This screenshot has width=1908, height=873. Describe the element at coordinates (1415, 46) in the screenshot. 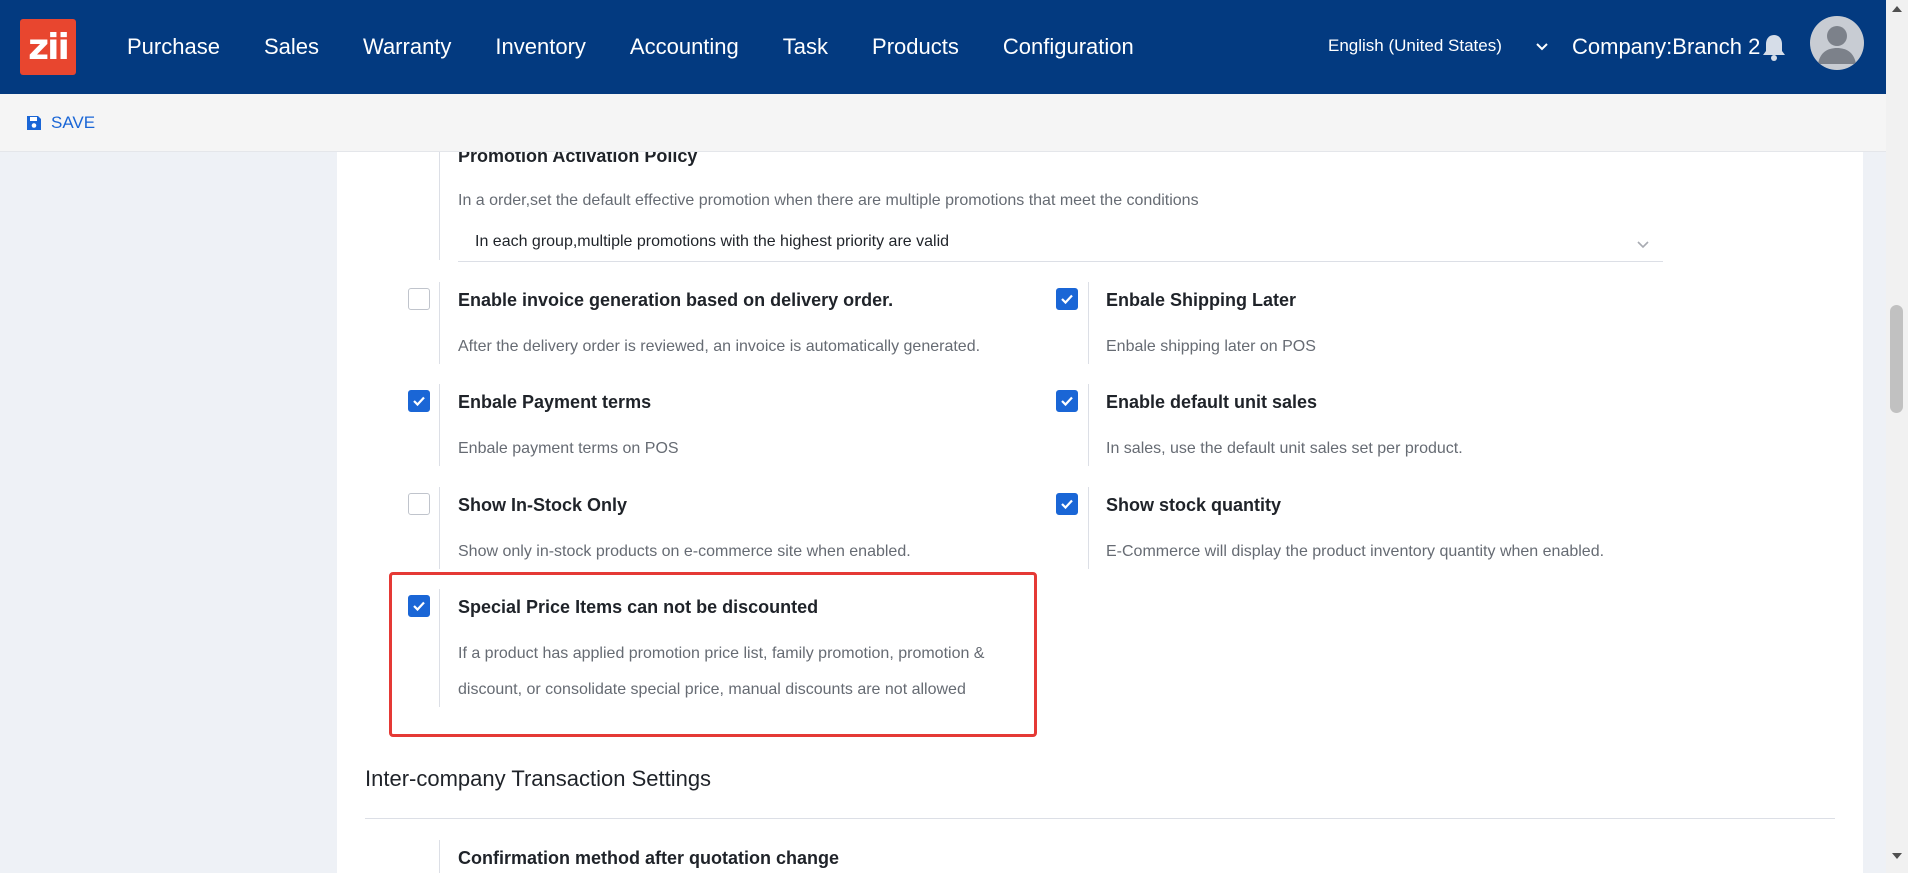

I see `language-selector: English (United States)` at that location.